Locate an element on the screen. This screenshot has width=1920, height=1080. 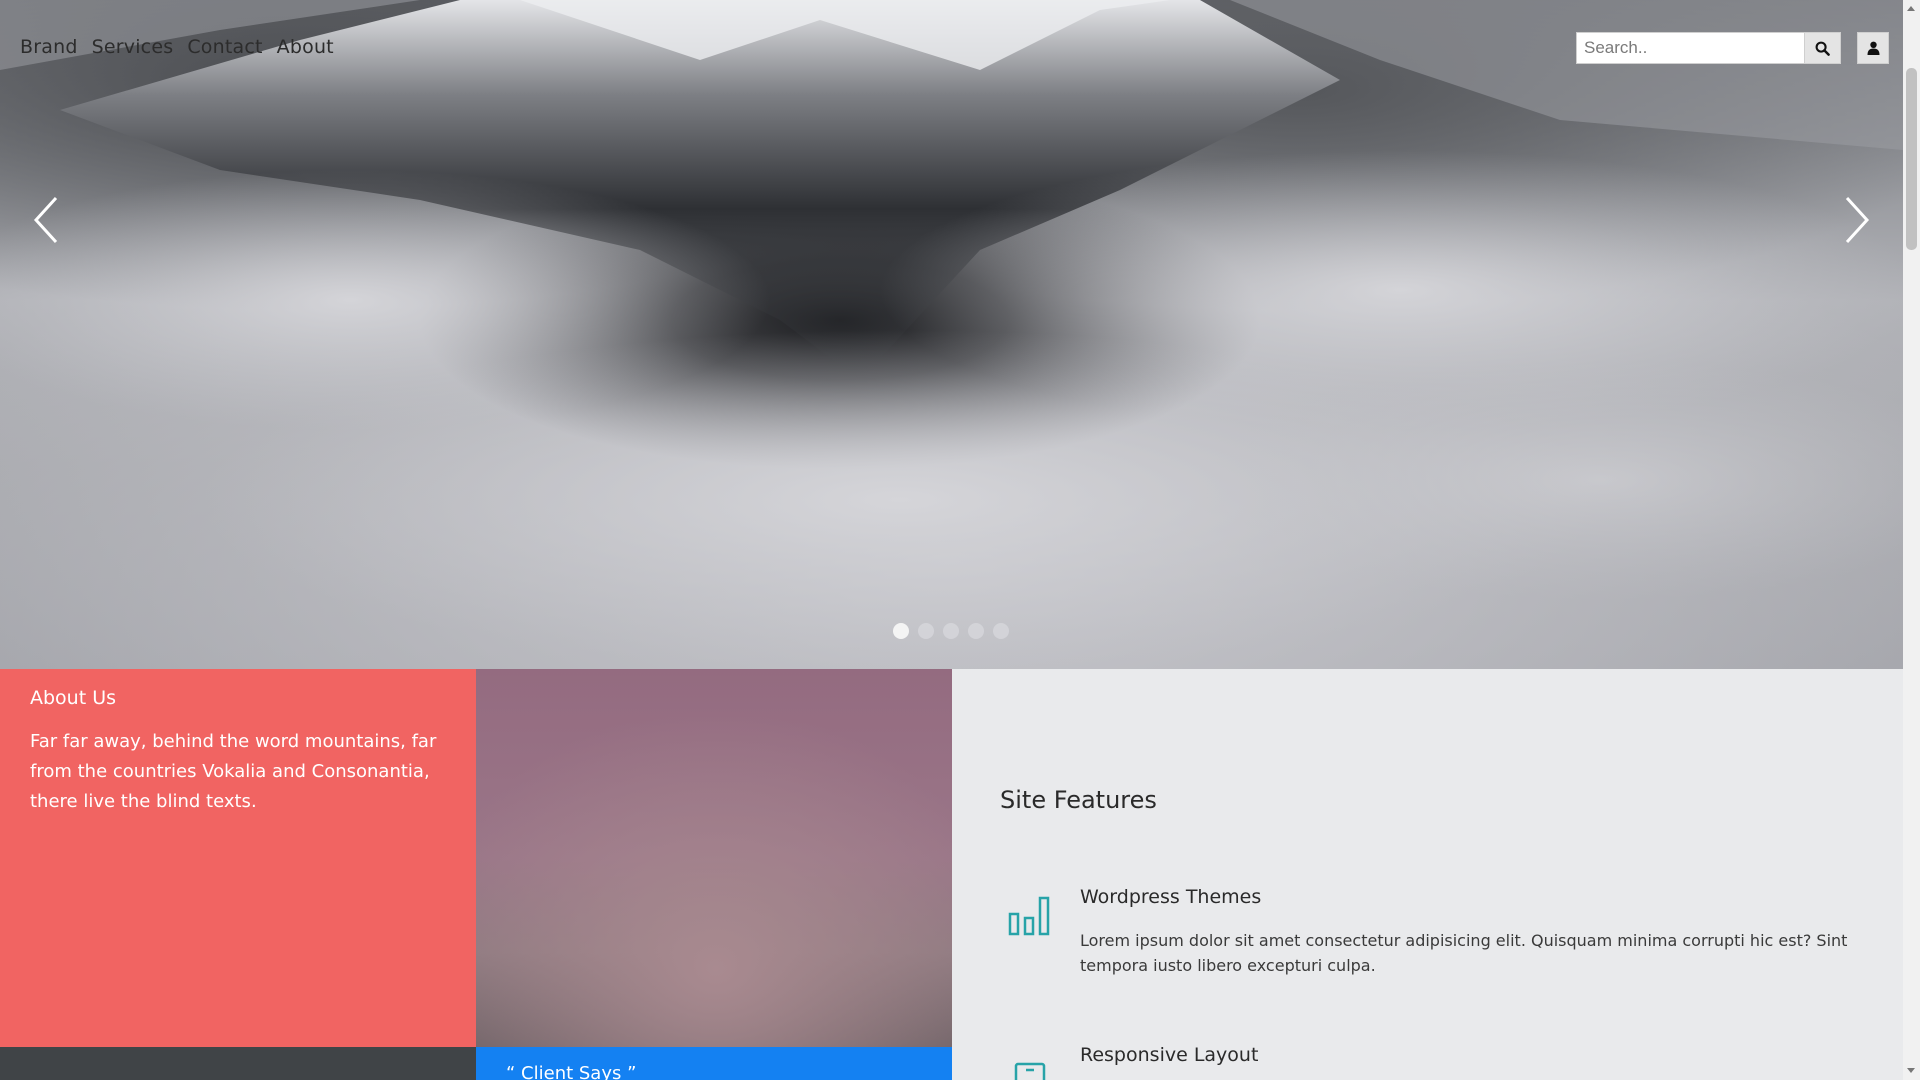
nav-brand: Brand is located at coordinates (49, 47).